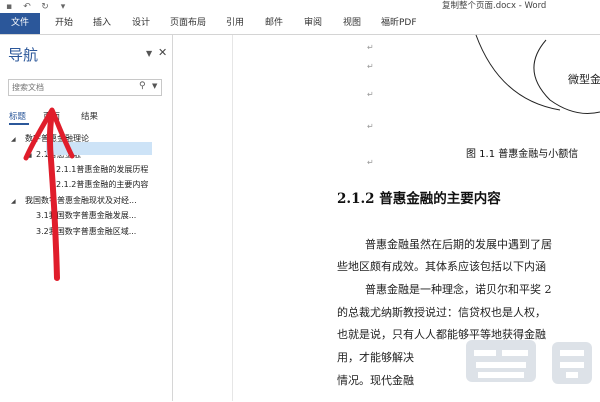  I want to click on body-line: 的总裁尤纳斯教授说过：信贷权也是人权，, so click(441, 312).